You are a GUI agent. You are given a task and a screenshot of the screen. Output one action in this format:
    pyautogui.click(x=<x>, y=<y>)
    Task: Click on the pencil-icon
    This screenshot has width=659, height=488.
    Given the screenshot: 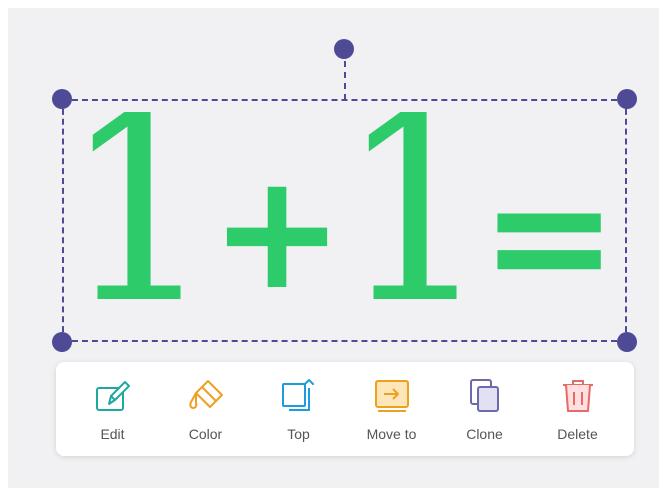 What is the action you would take?
    pyautogui.click(x=113, y=396)
    